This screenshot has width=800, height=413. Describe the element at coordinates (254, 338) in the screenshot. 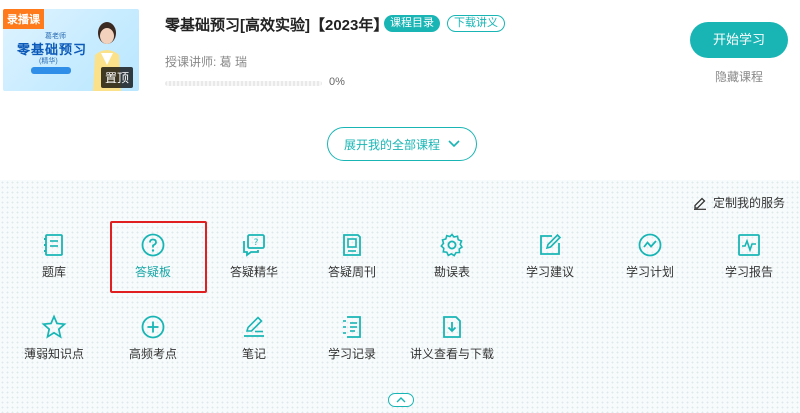

I see `service-notes: 笔记` at that location.